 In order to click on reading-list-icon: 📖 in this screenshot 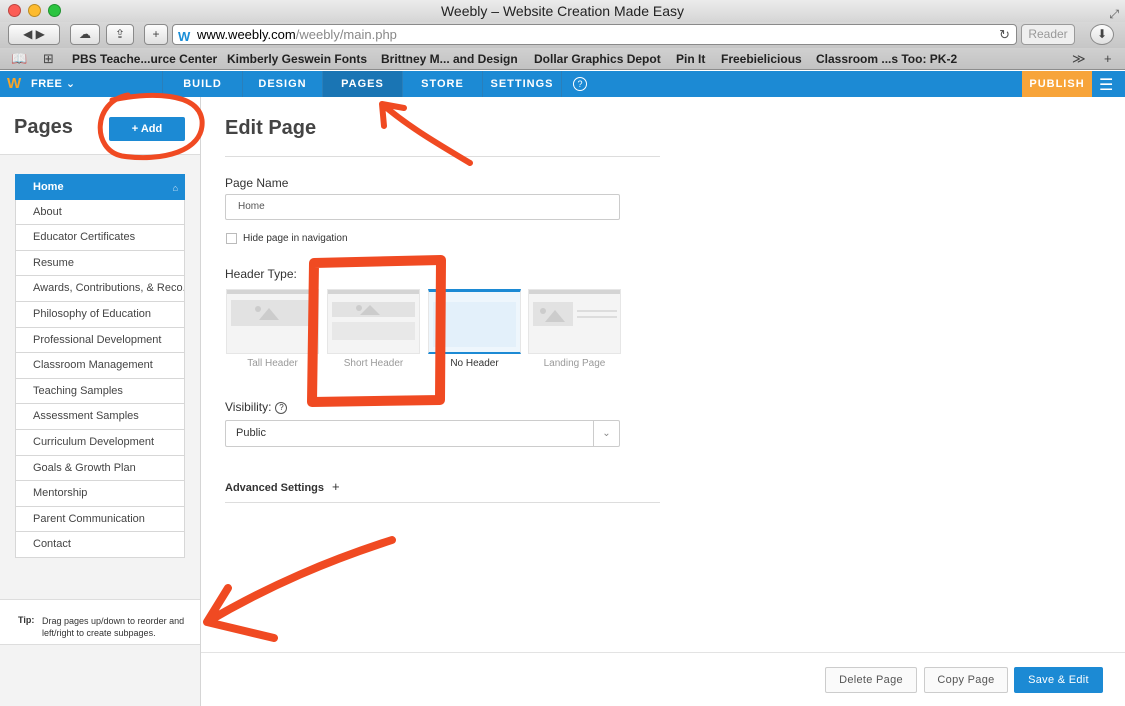, I will do `click(19, 59)`.